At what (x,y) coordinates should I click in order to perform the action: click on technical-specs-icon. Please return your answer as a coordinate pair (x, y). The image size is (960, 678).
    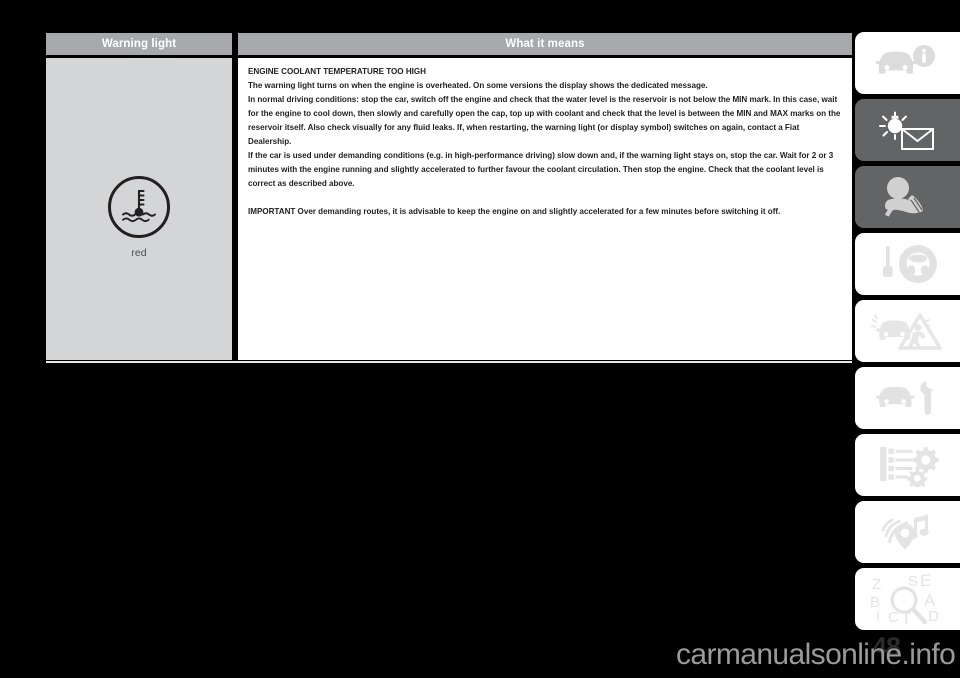
    Looking at the image, I should click on (909, 467).